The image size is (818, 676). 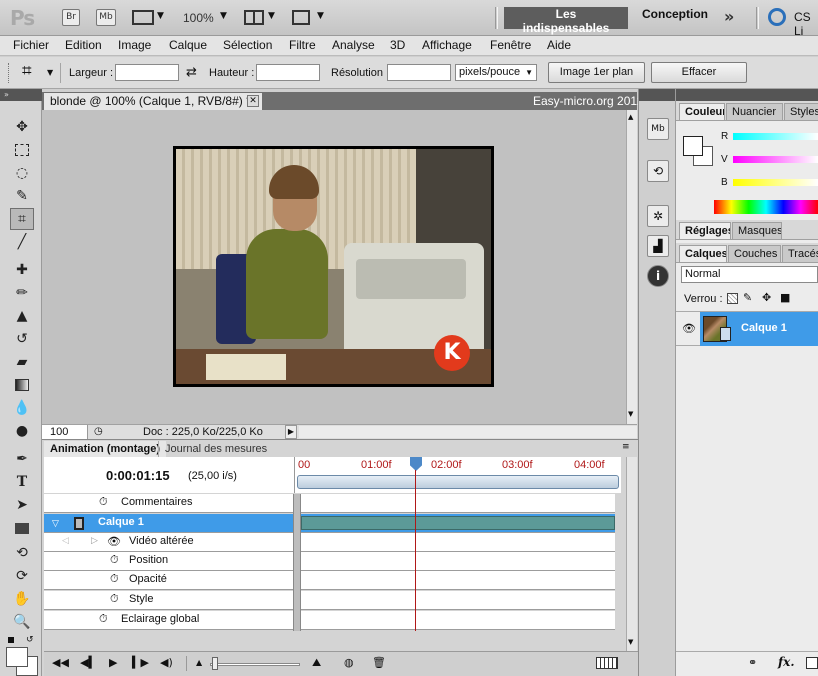 What do you see at coordinates (658, 129) in the screenshot?
I see `mini-bridge-panel-icon: Mb` at bounding box center [658, 129].